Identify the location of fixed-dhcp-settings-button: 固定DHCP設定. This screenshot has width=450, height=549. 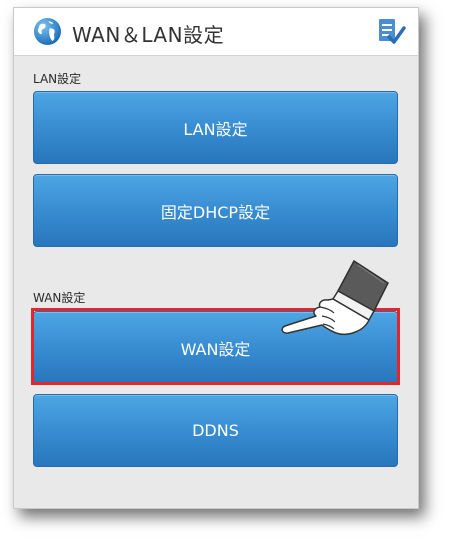
(215, 210).